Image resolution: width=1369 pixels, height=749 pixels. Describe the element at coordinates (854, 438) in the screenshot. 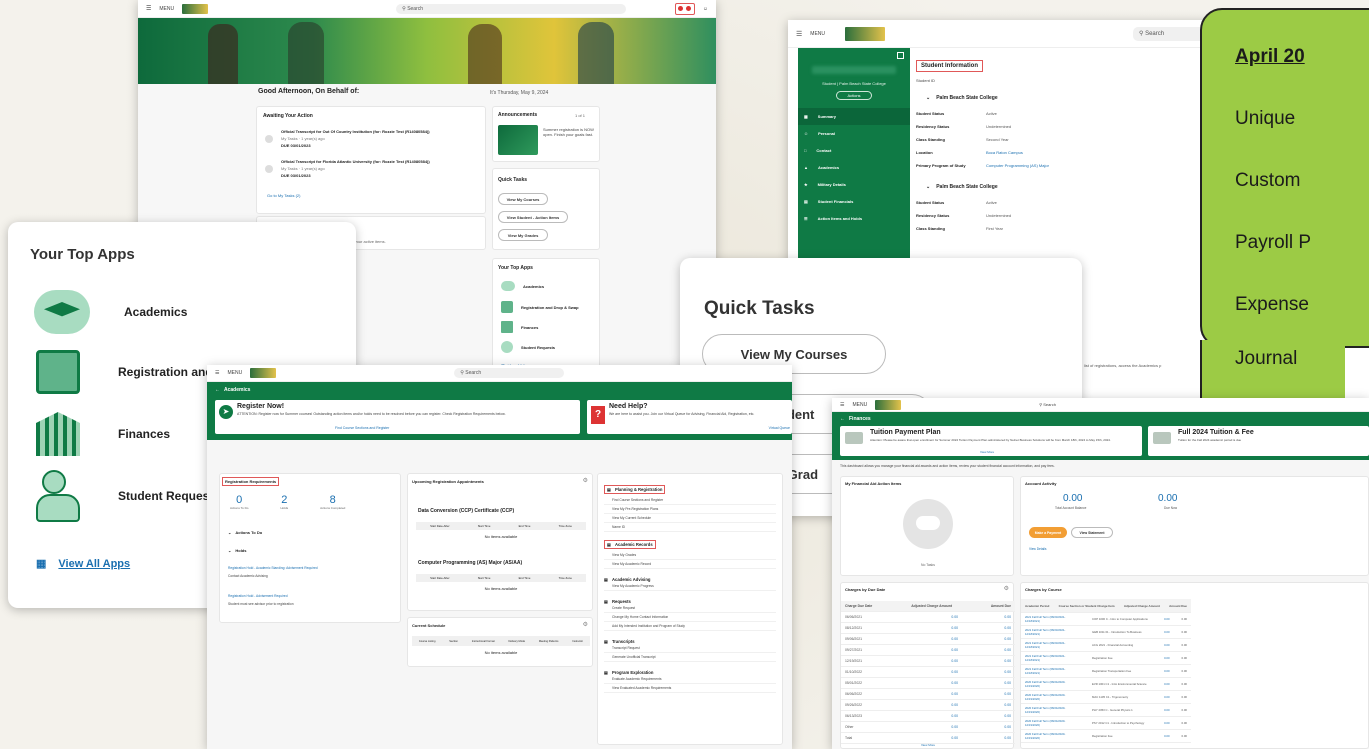

I see `money-icon` at that location.